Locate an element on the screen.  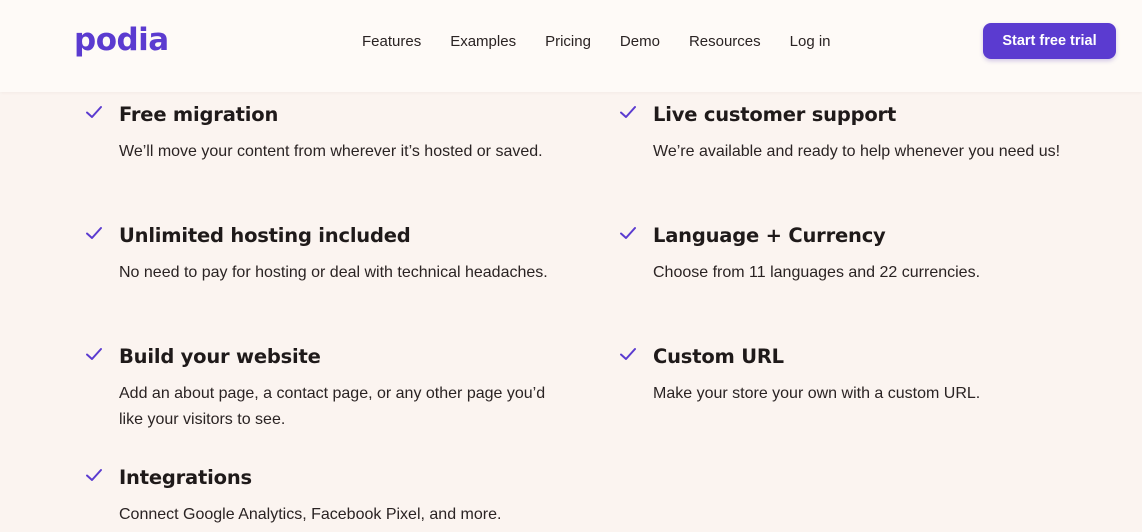
nav-item-features: Features is located at coordinates (391, 42).